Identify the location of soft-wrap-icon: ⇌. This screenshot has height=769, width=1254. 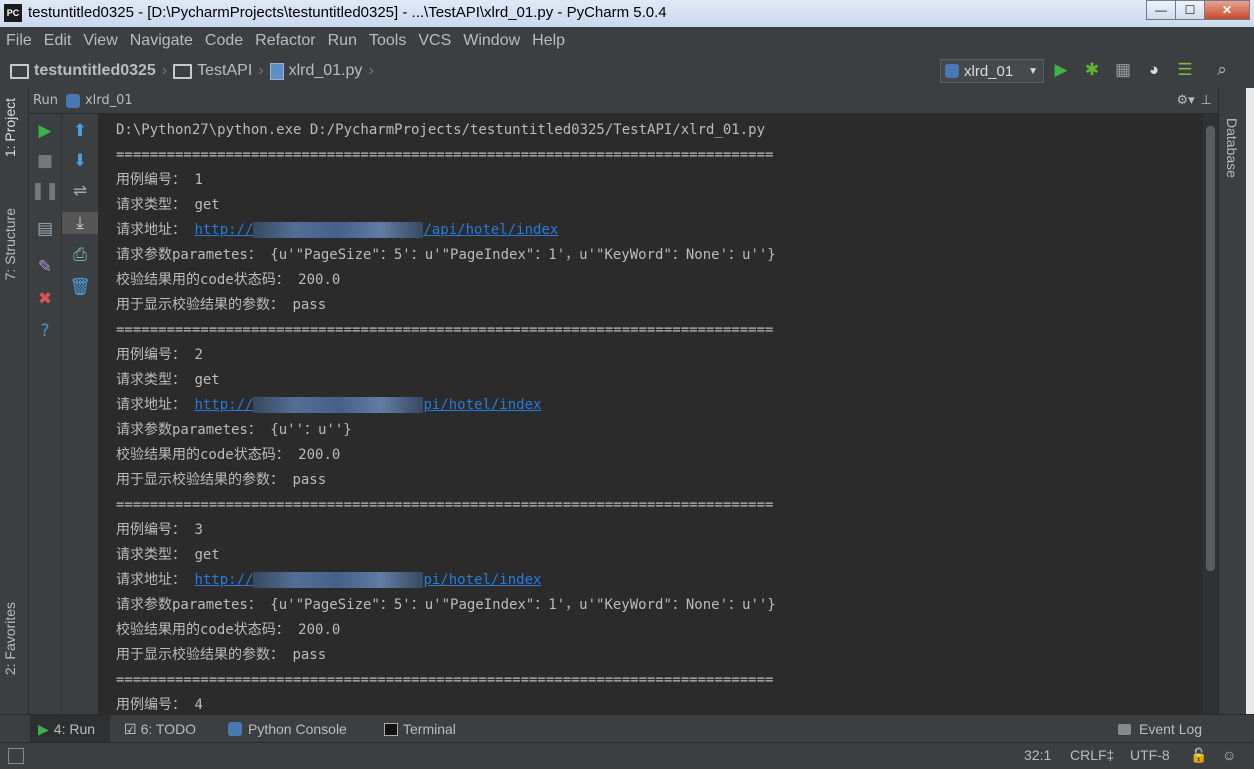
(80, 191).